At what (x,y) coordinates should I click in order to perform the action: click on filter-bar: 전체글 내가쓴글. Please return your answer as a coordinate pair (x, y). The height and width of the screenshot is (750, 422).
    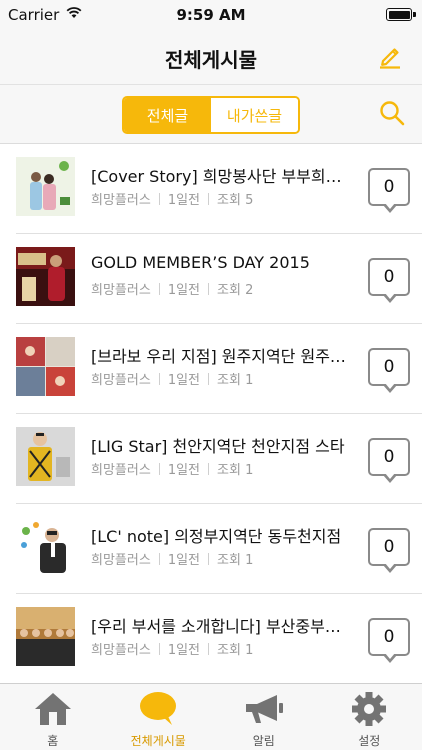
    Looking at the image, I should click on (211, 114).